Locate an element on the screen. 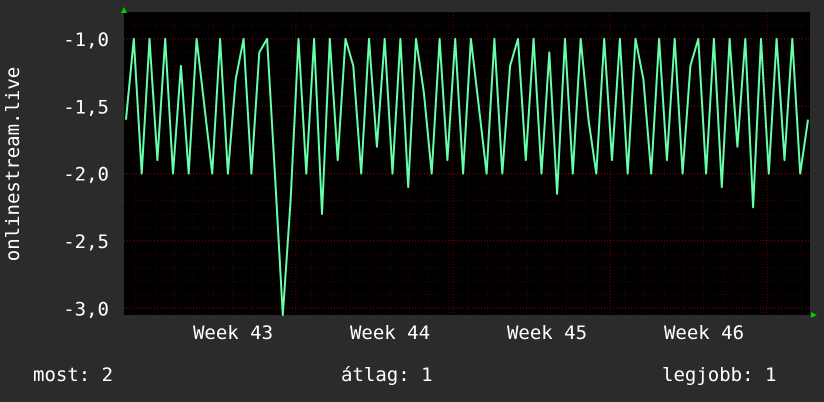  legend-stat-current: most: 2 is located at coordinates (73, 375).